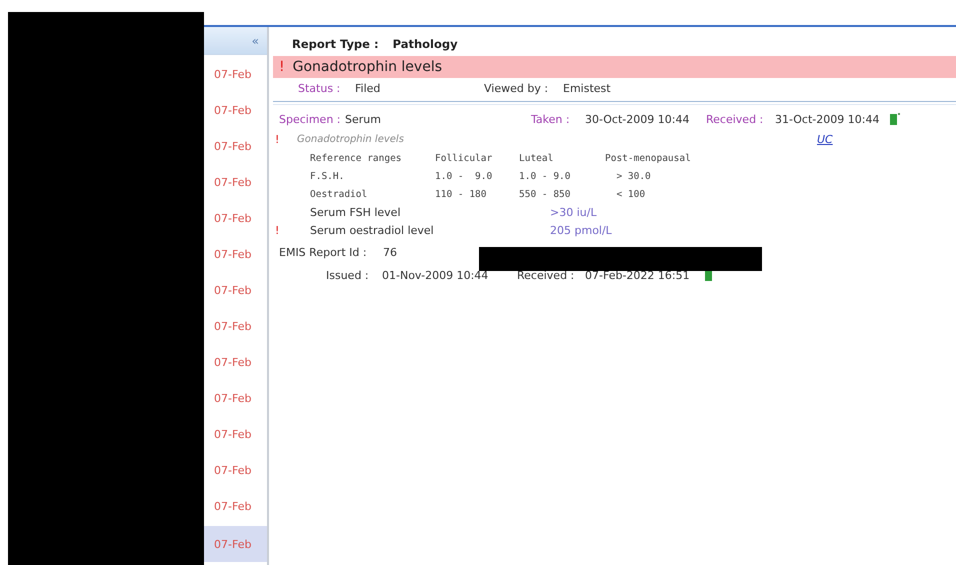  I want to click on reference-table-cell-text: Post-menopausal, so click(648, 158).